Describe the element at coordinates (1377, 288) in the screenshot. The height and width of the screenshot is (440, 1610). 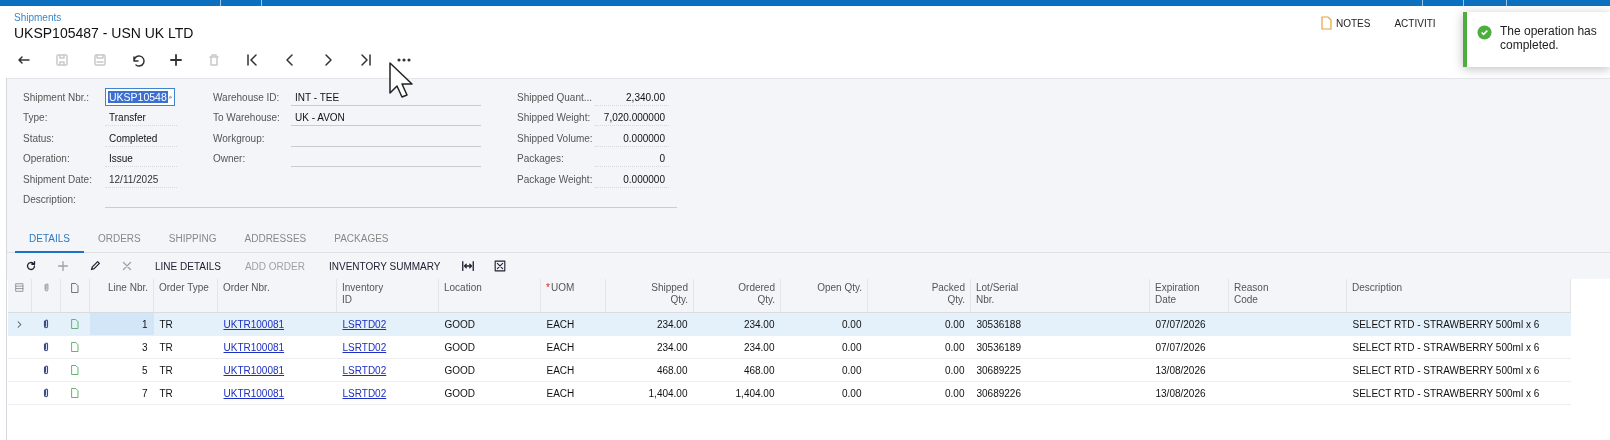
I see `column-header: Description` at that location.